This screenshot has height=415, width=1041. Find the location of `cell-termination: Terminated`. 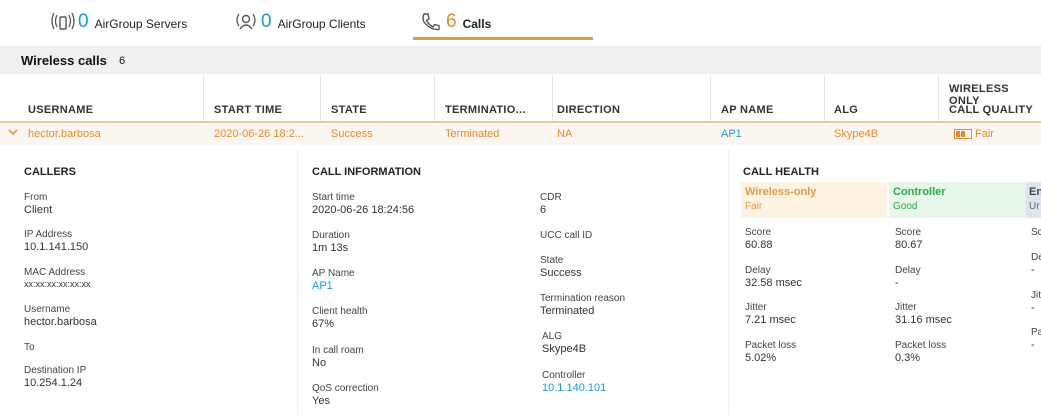

cell-termination: Terminated is located at coordinates (472, 134).